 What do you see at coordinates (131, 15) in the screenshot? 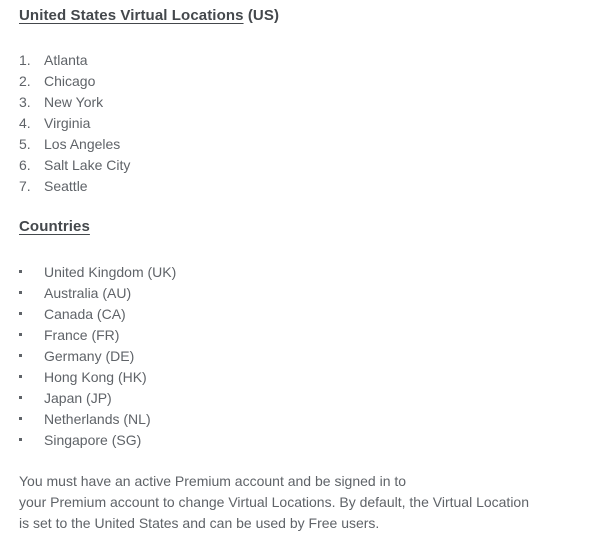
I see `us-heading-main: United States Virtual Locations` at bounding box center [131, 15].